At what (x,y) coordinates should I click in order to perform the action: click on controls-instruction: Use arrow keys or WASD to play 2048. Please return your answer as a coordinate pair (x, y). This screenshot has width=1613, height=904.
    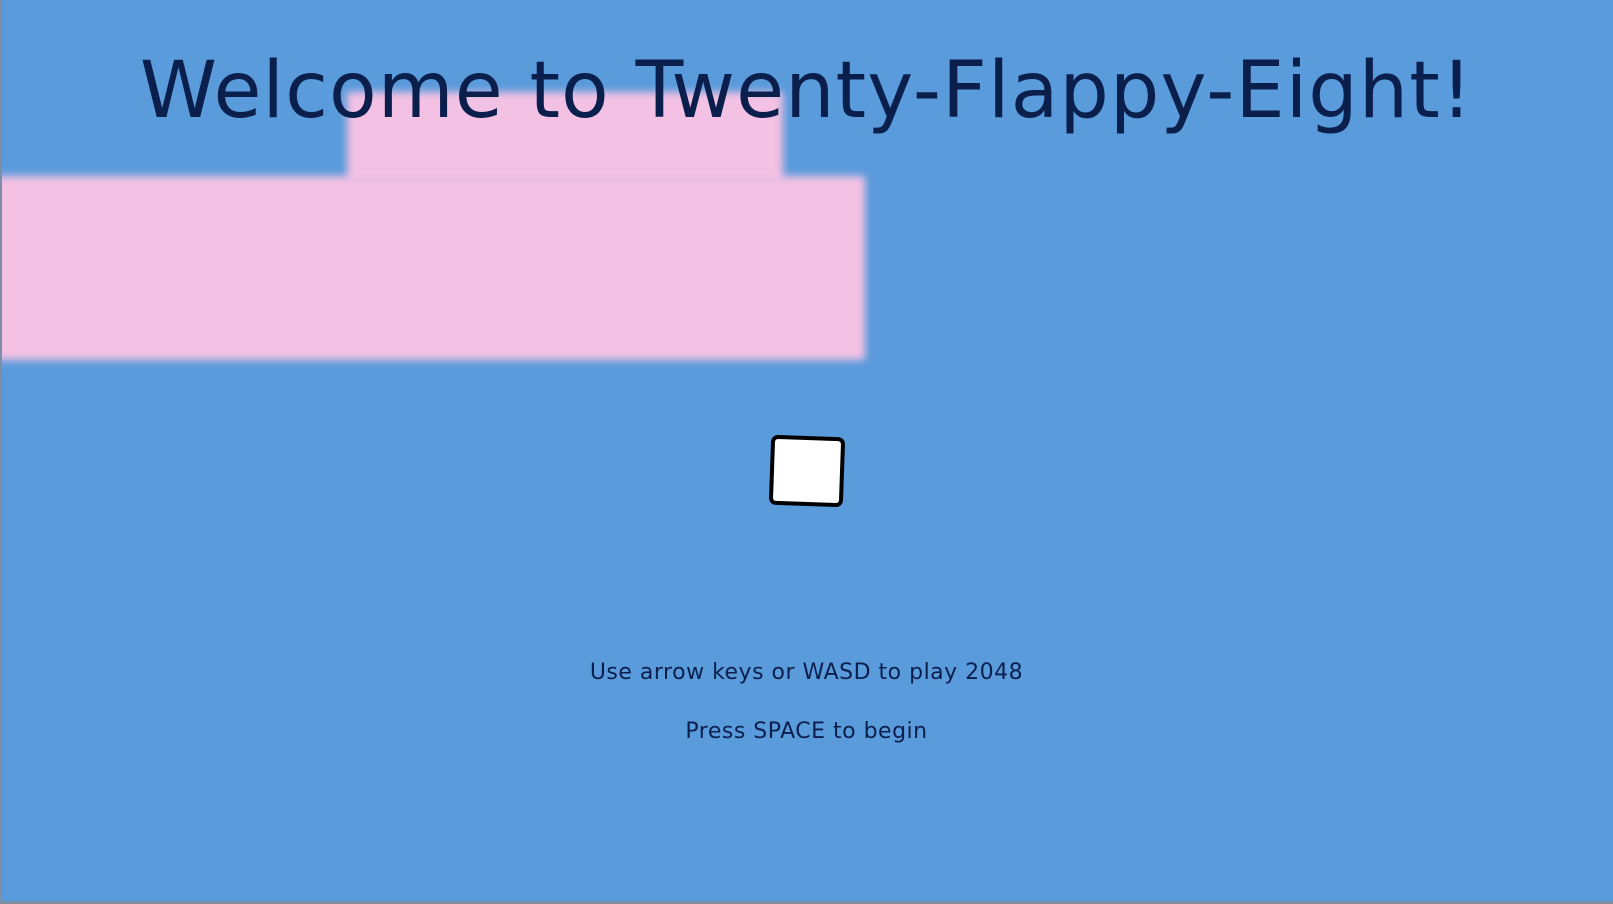
    Looking at the image, I should click on (806, 672).